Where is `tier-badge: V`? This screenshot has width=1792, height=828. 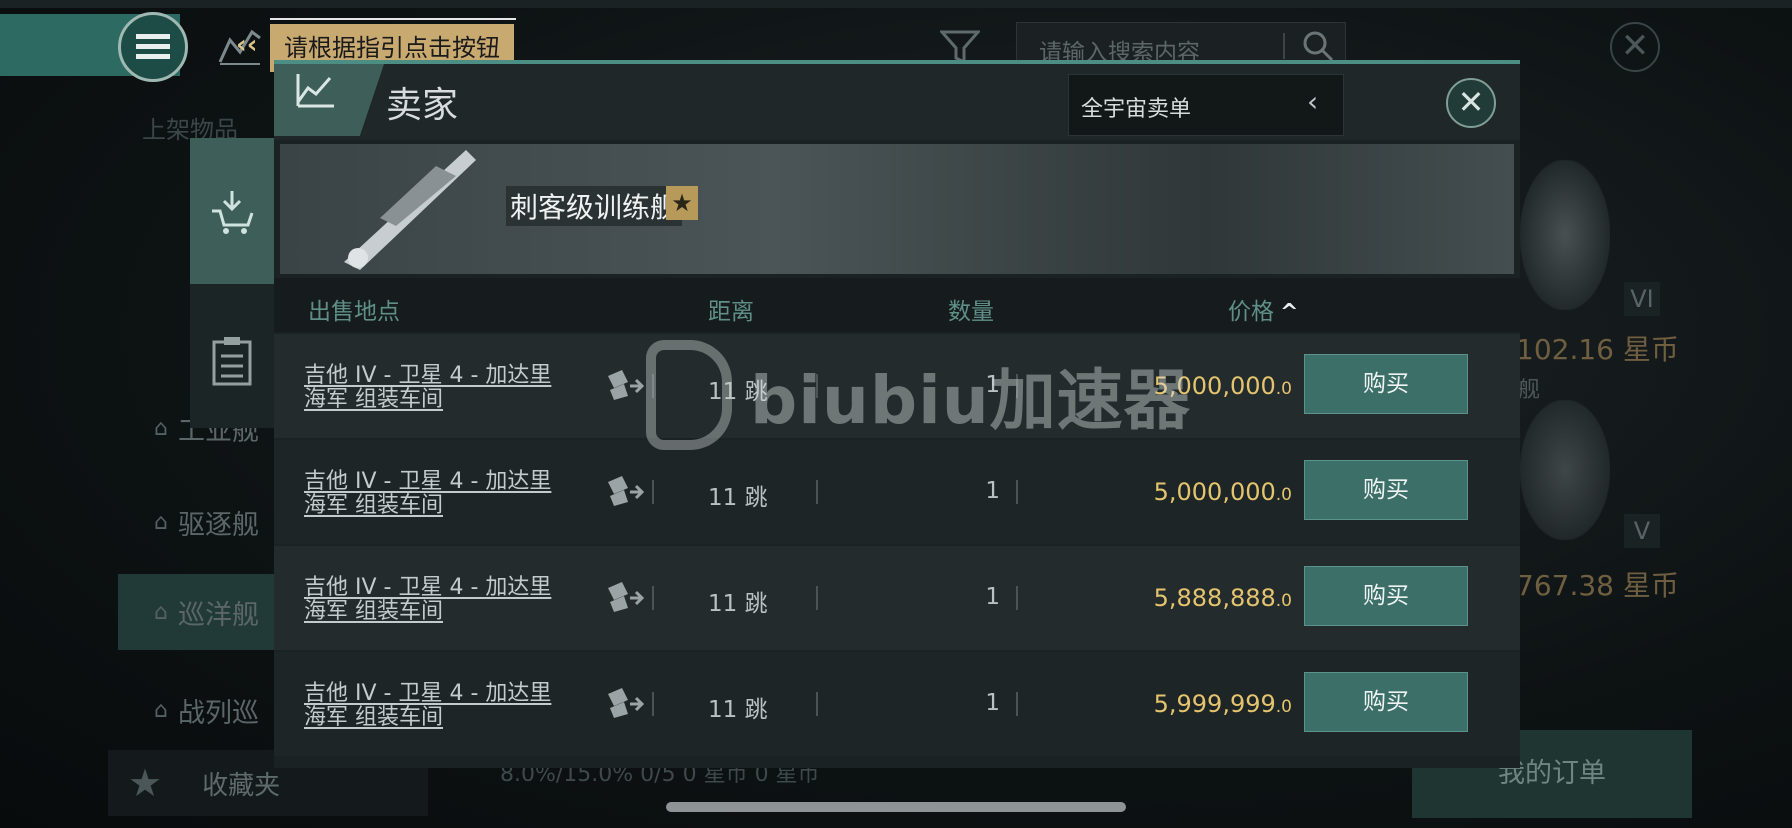
tier-badge: V is located at coordinates (1642, 531).